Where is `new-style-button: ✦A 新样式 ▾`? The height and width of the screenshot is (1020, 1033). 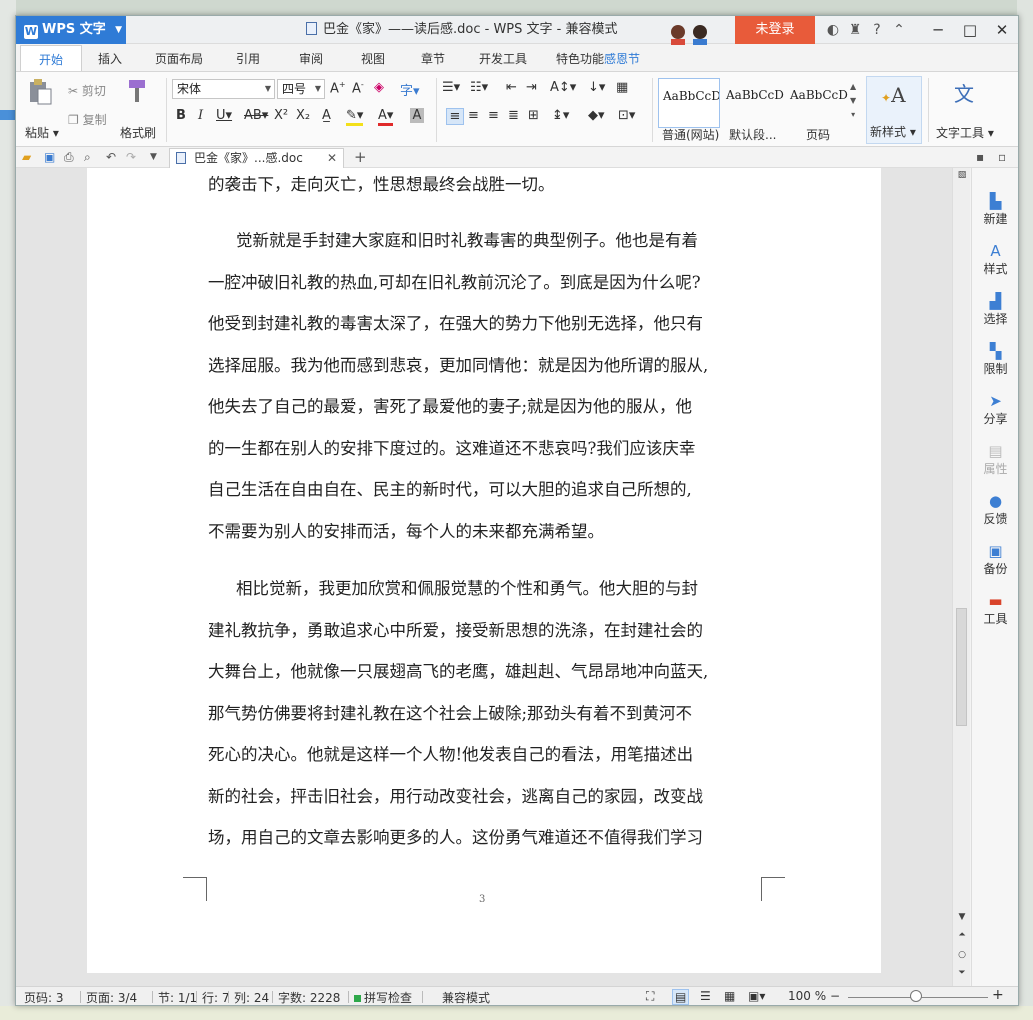 new-style-button: ✦A 新样式 ▾ is located at coordinates (894, 110).